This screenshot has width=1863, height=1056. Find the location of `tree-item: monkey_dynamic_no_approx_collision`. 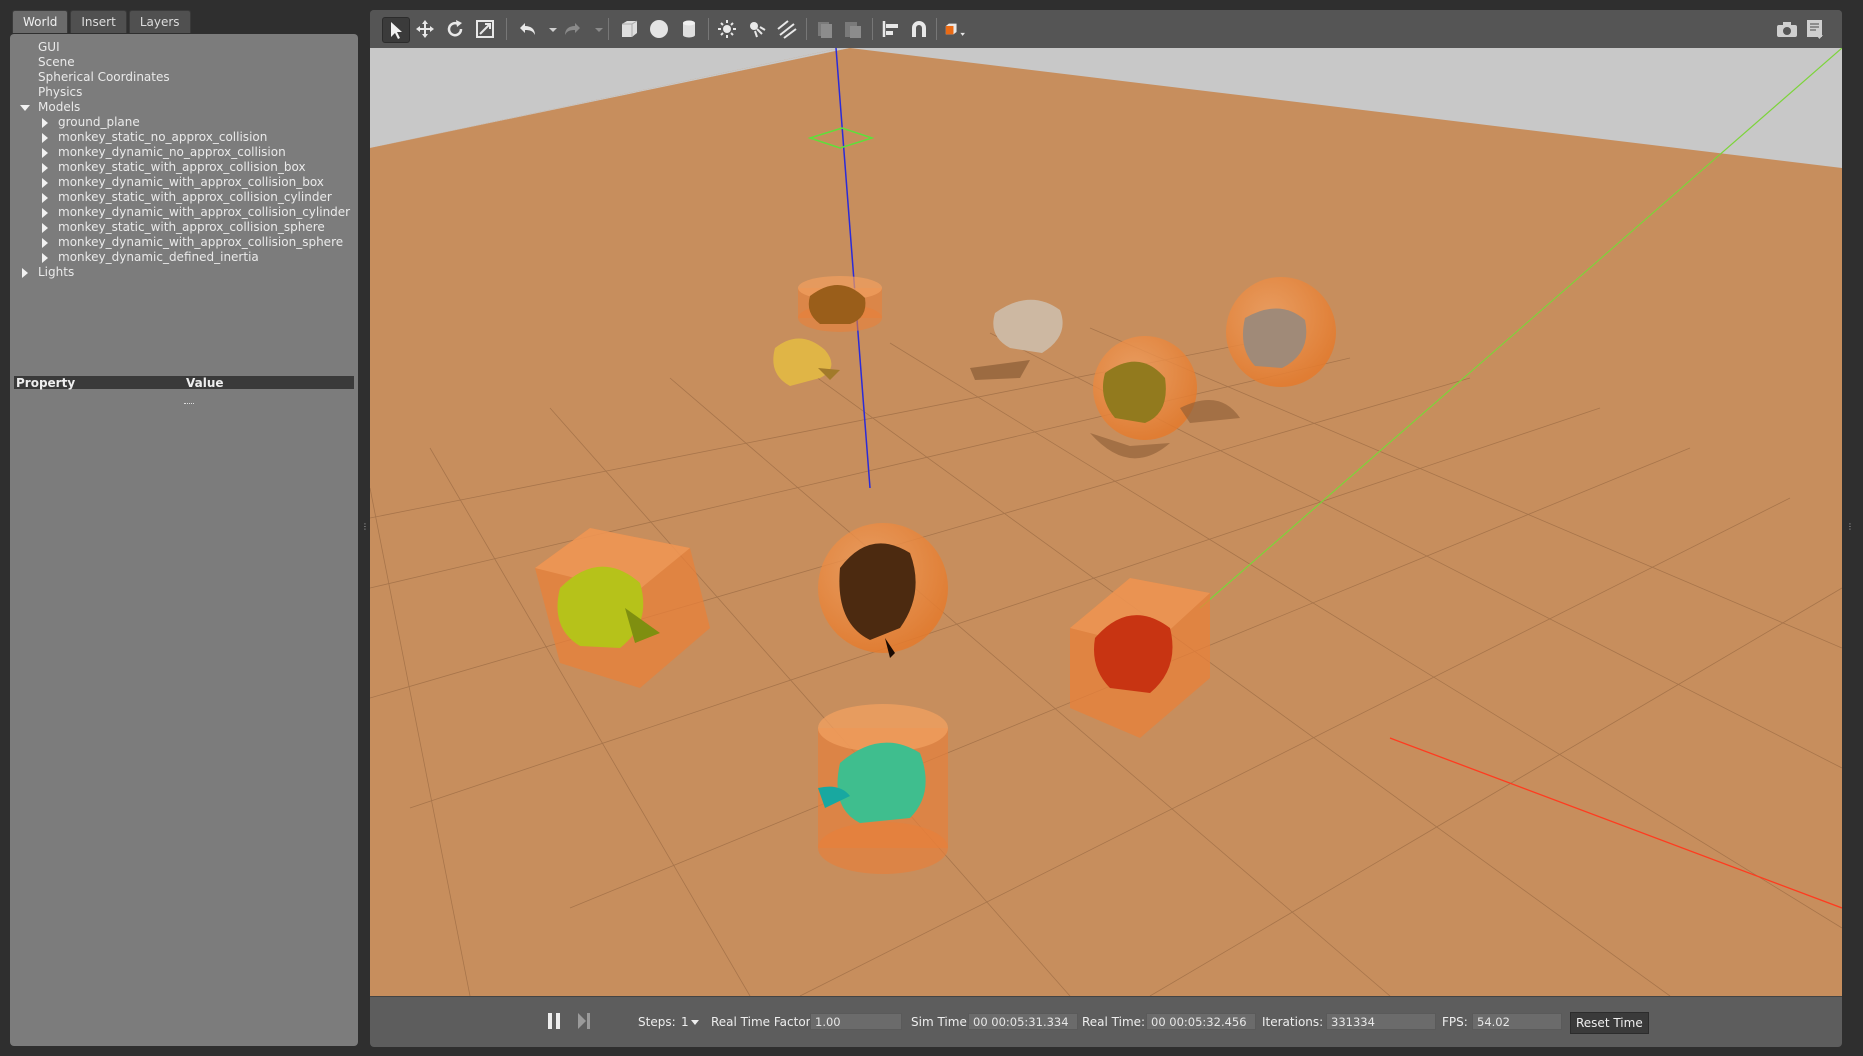

tree-item: monkey_dynamic_no_approx_collision is located at coordinates (184, 152).